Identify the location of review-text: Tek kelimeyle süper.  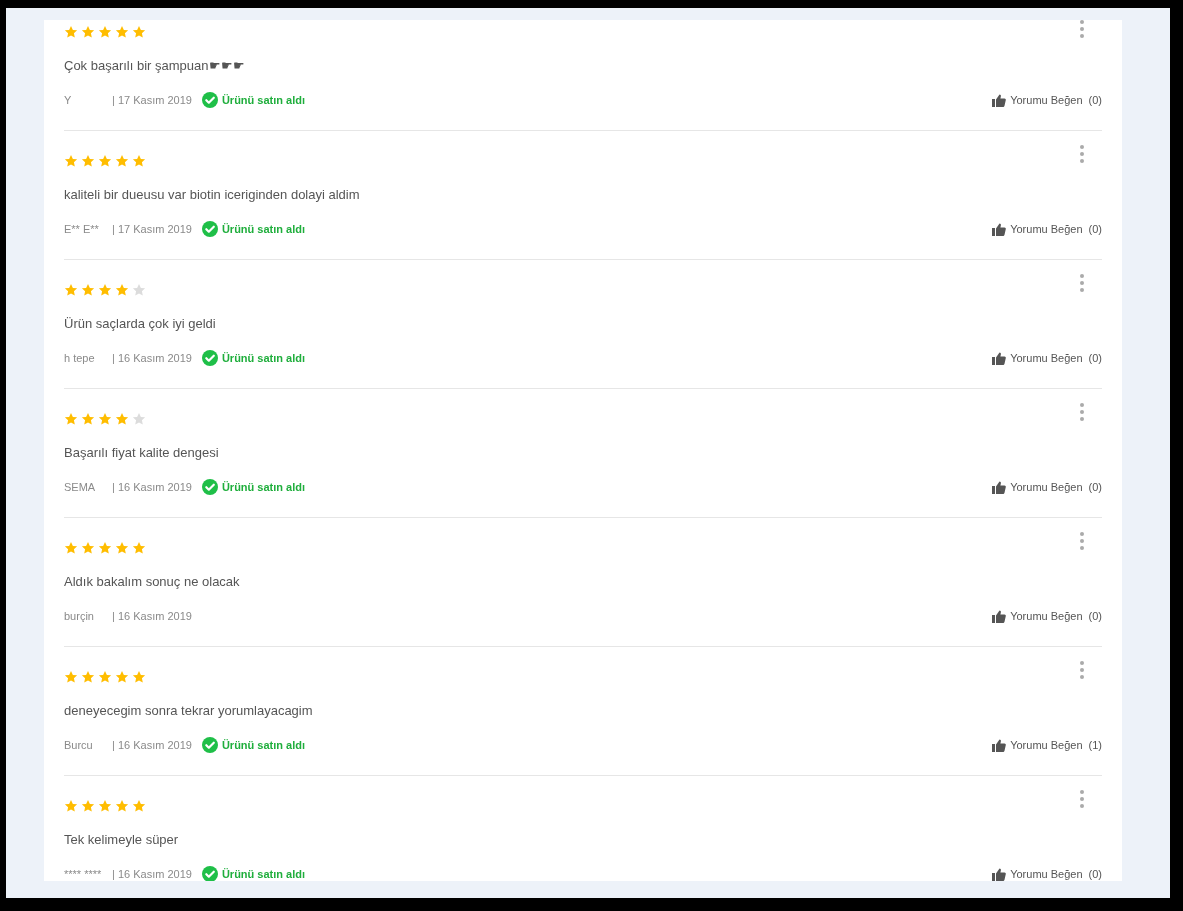
(121, 840).